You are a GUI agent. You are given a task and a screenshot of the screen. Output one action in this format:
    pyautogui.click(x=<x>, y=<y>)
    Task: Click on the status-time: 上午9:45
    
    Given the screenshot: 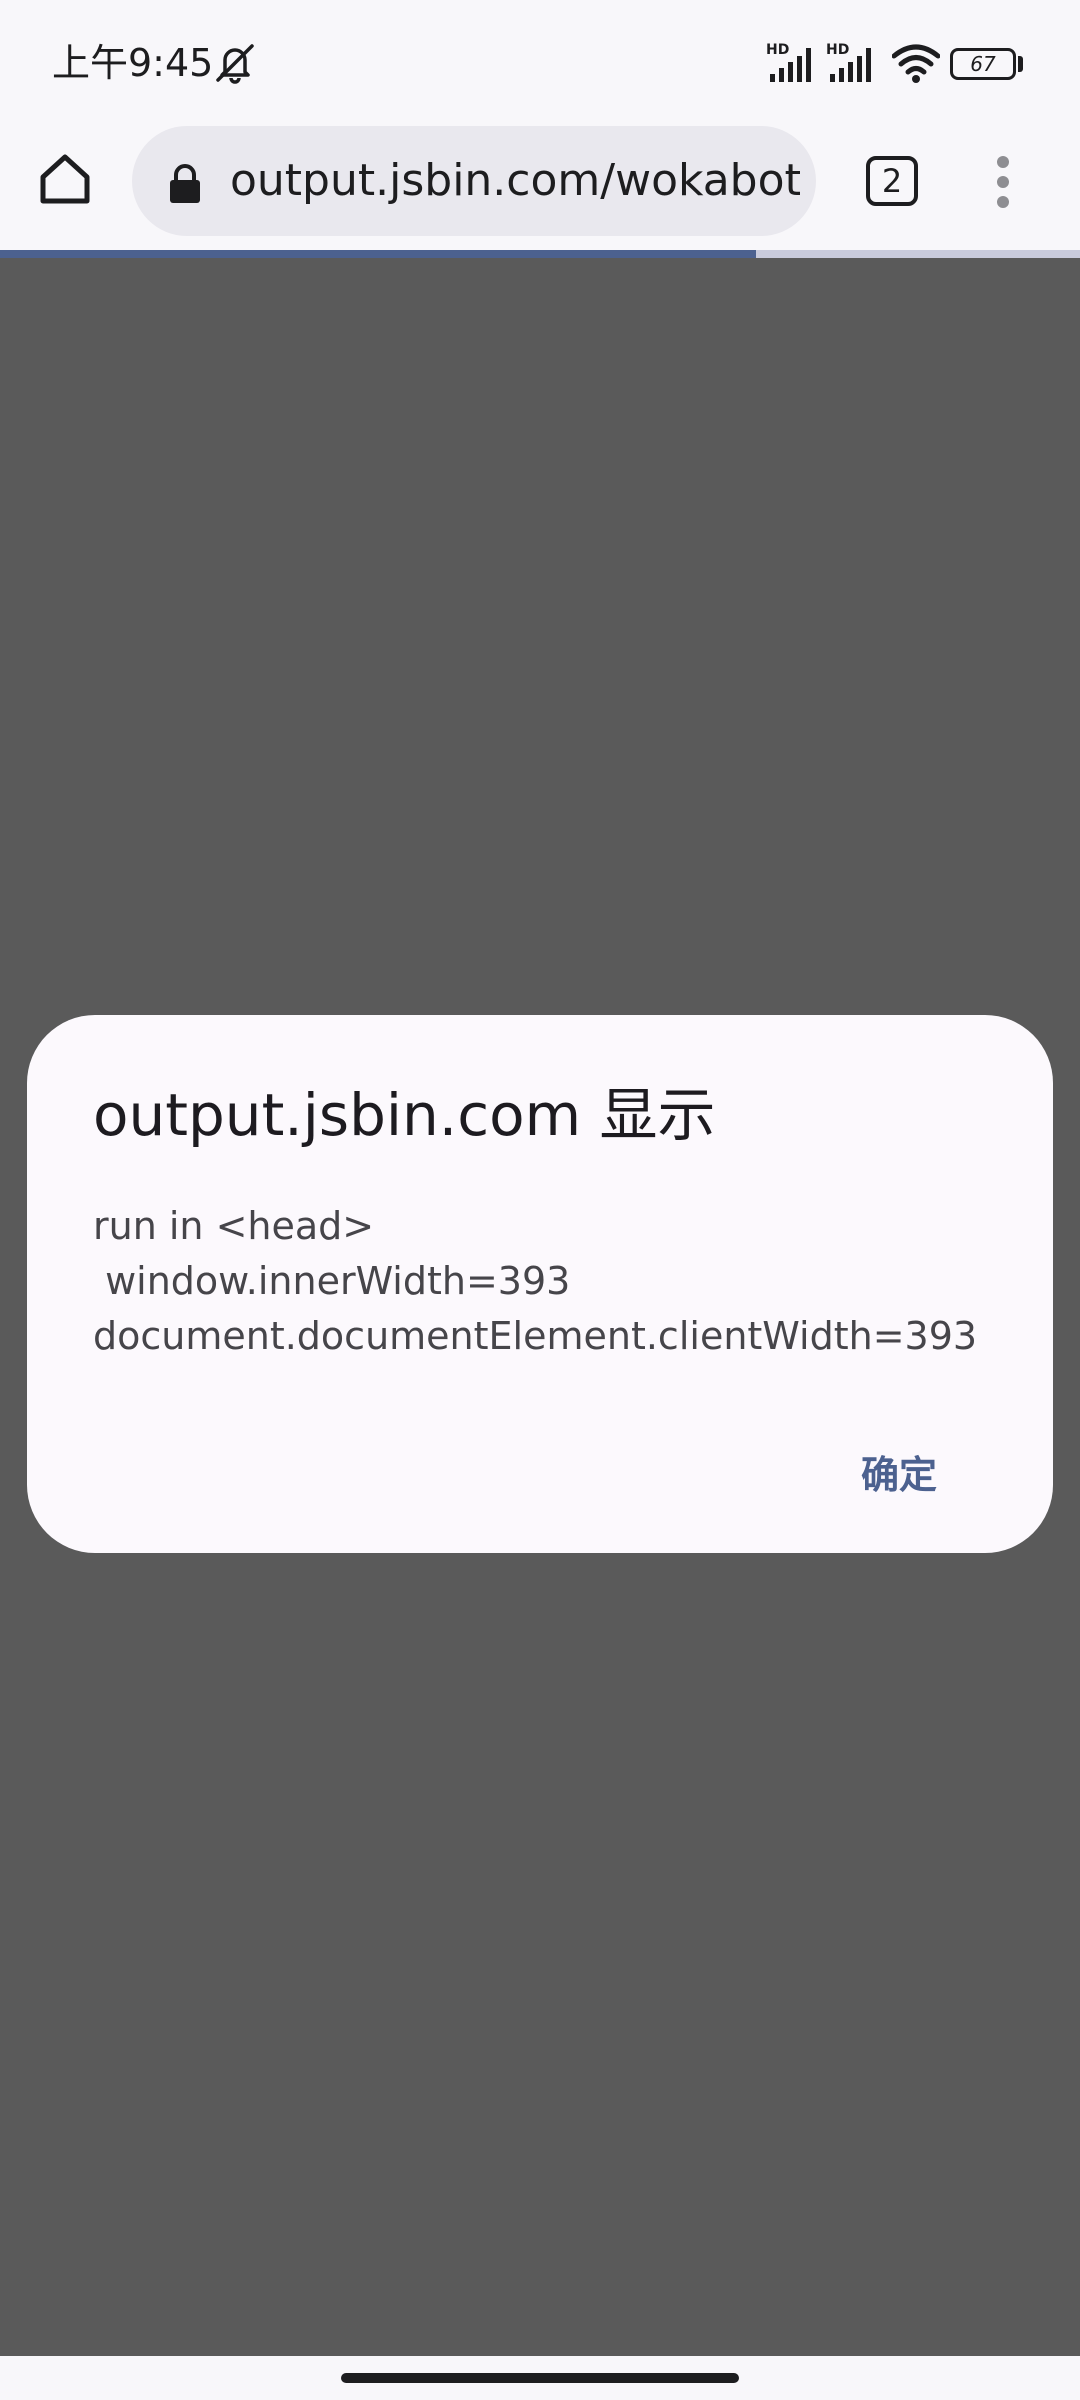 What is the action you would take?
    pyautogui.click(x=133, y=63)
    